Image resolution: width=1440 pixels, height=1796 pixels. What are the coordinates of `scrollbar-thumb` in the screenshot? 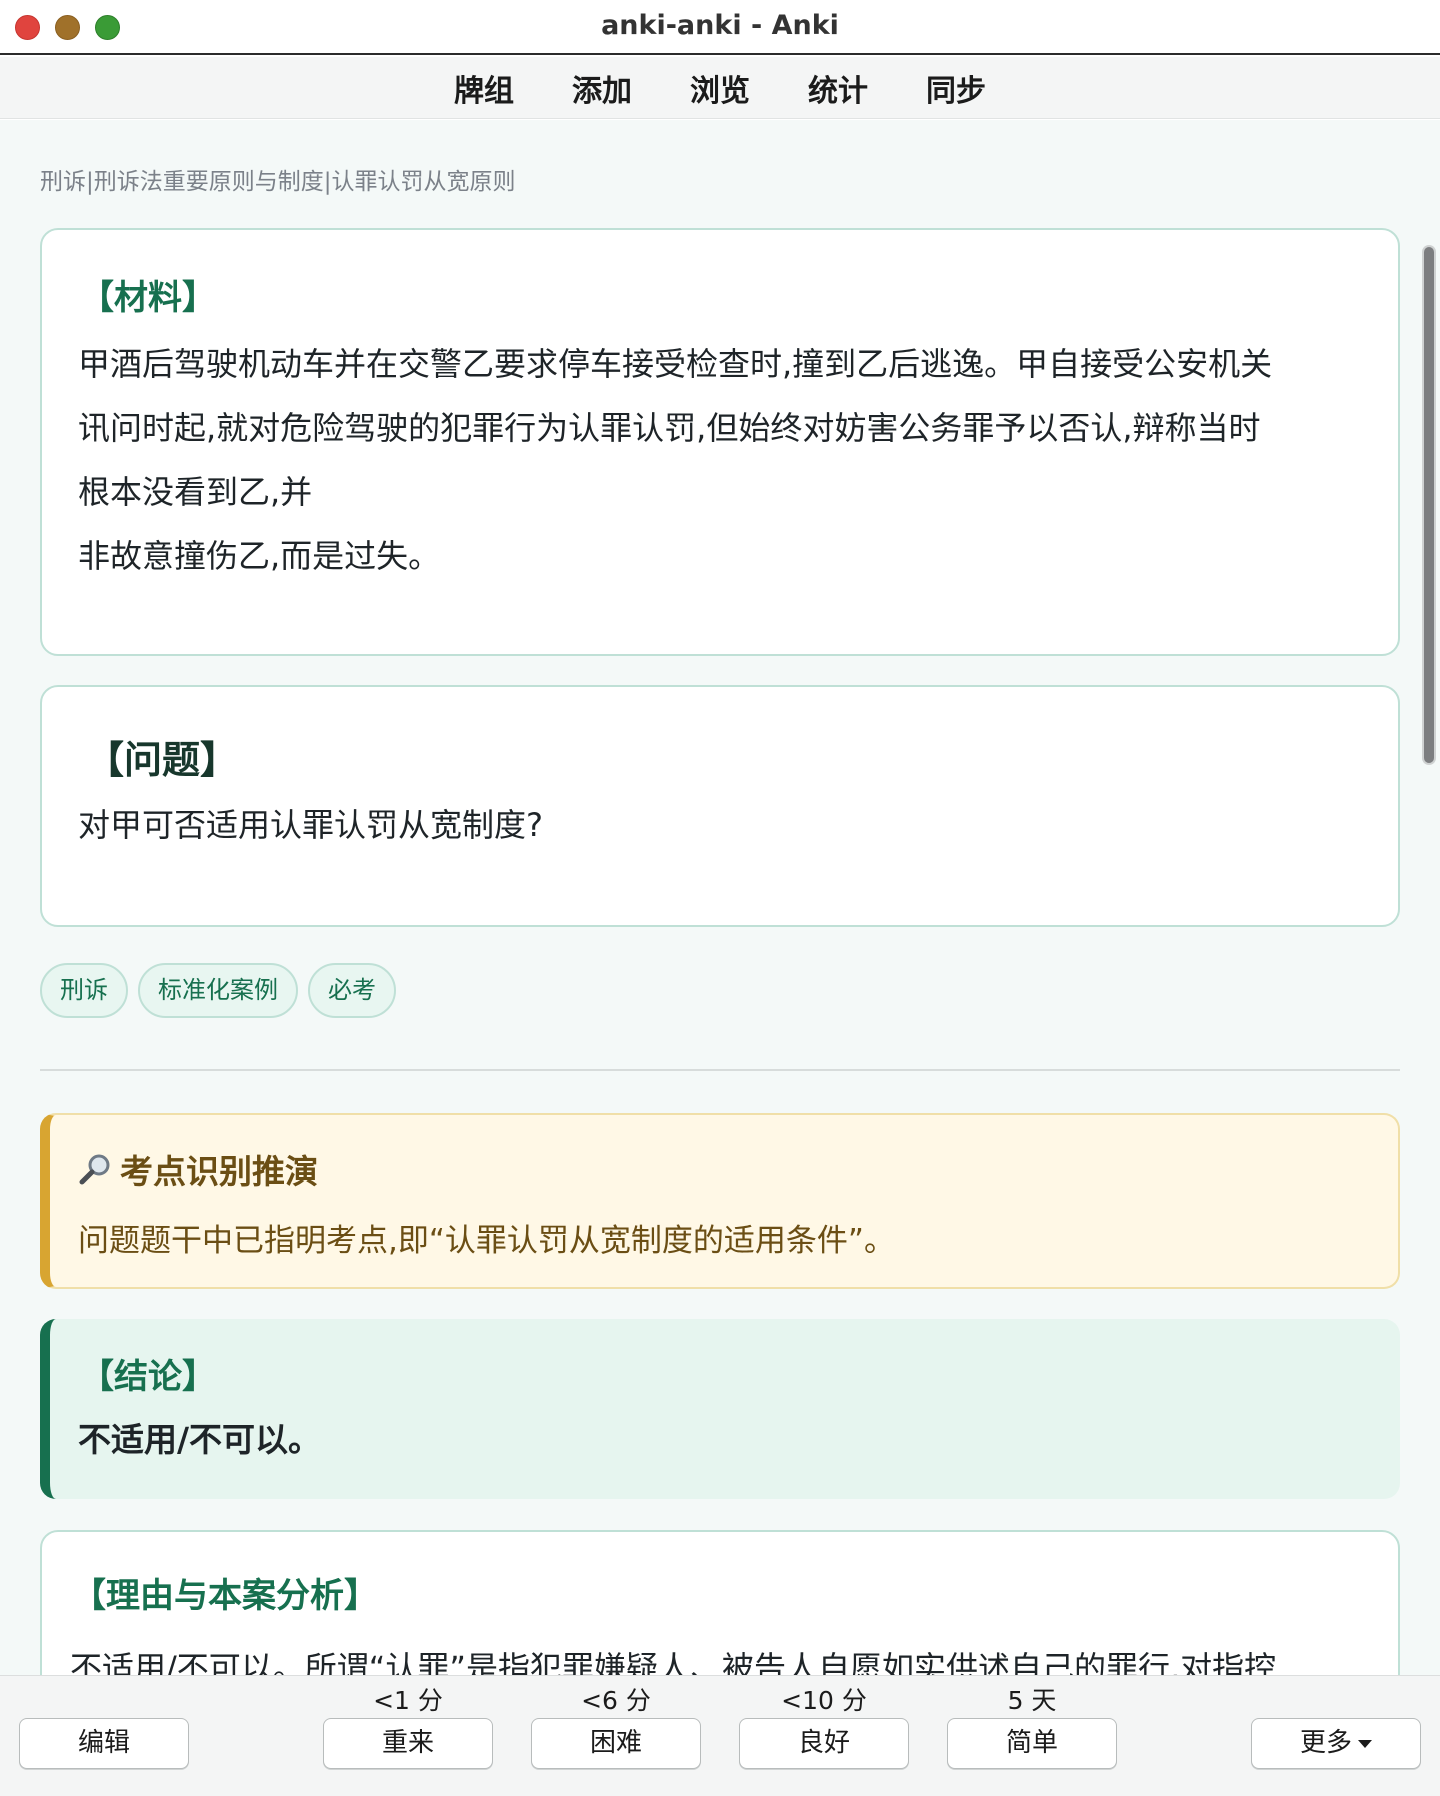 It's located at (1429, 505).